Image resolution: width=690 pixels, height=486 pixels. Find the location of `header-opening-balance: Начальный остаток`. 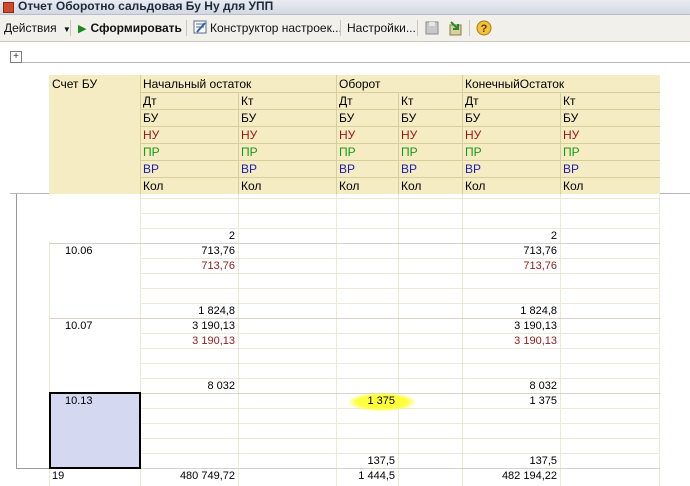

header-opening-balance: Начальный остаток is located at coordinates (197, 84).